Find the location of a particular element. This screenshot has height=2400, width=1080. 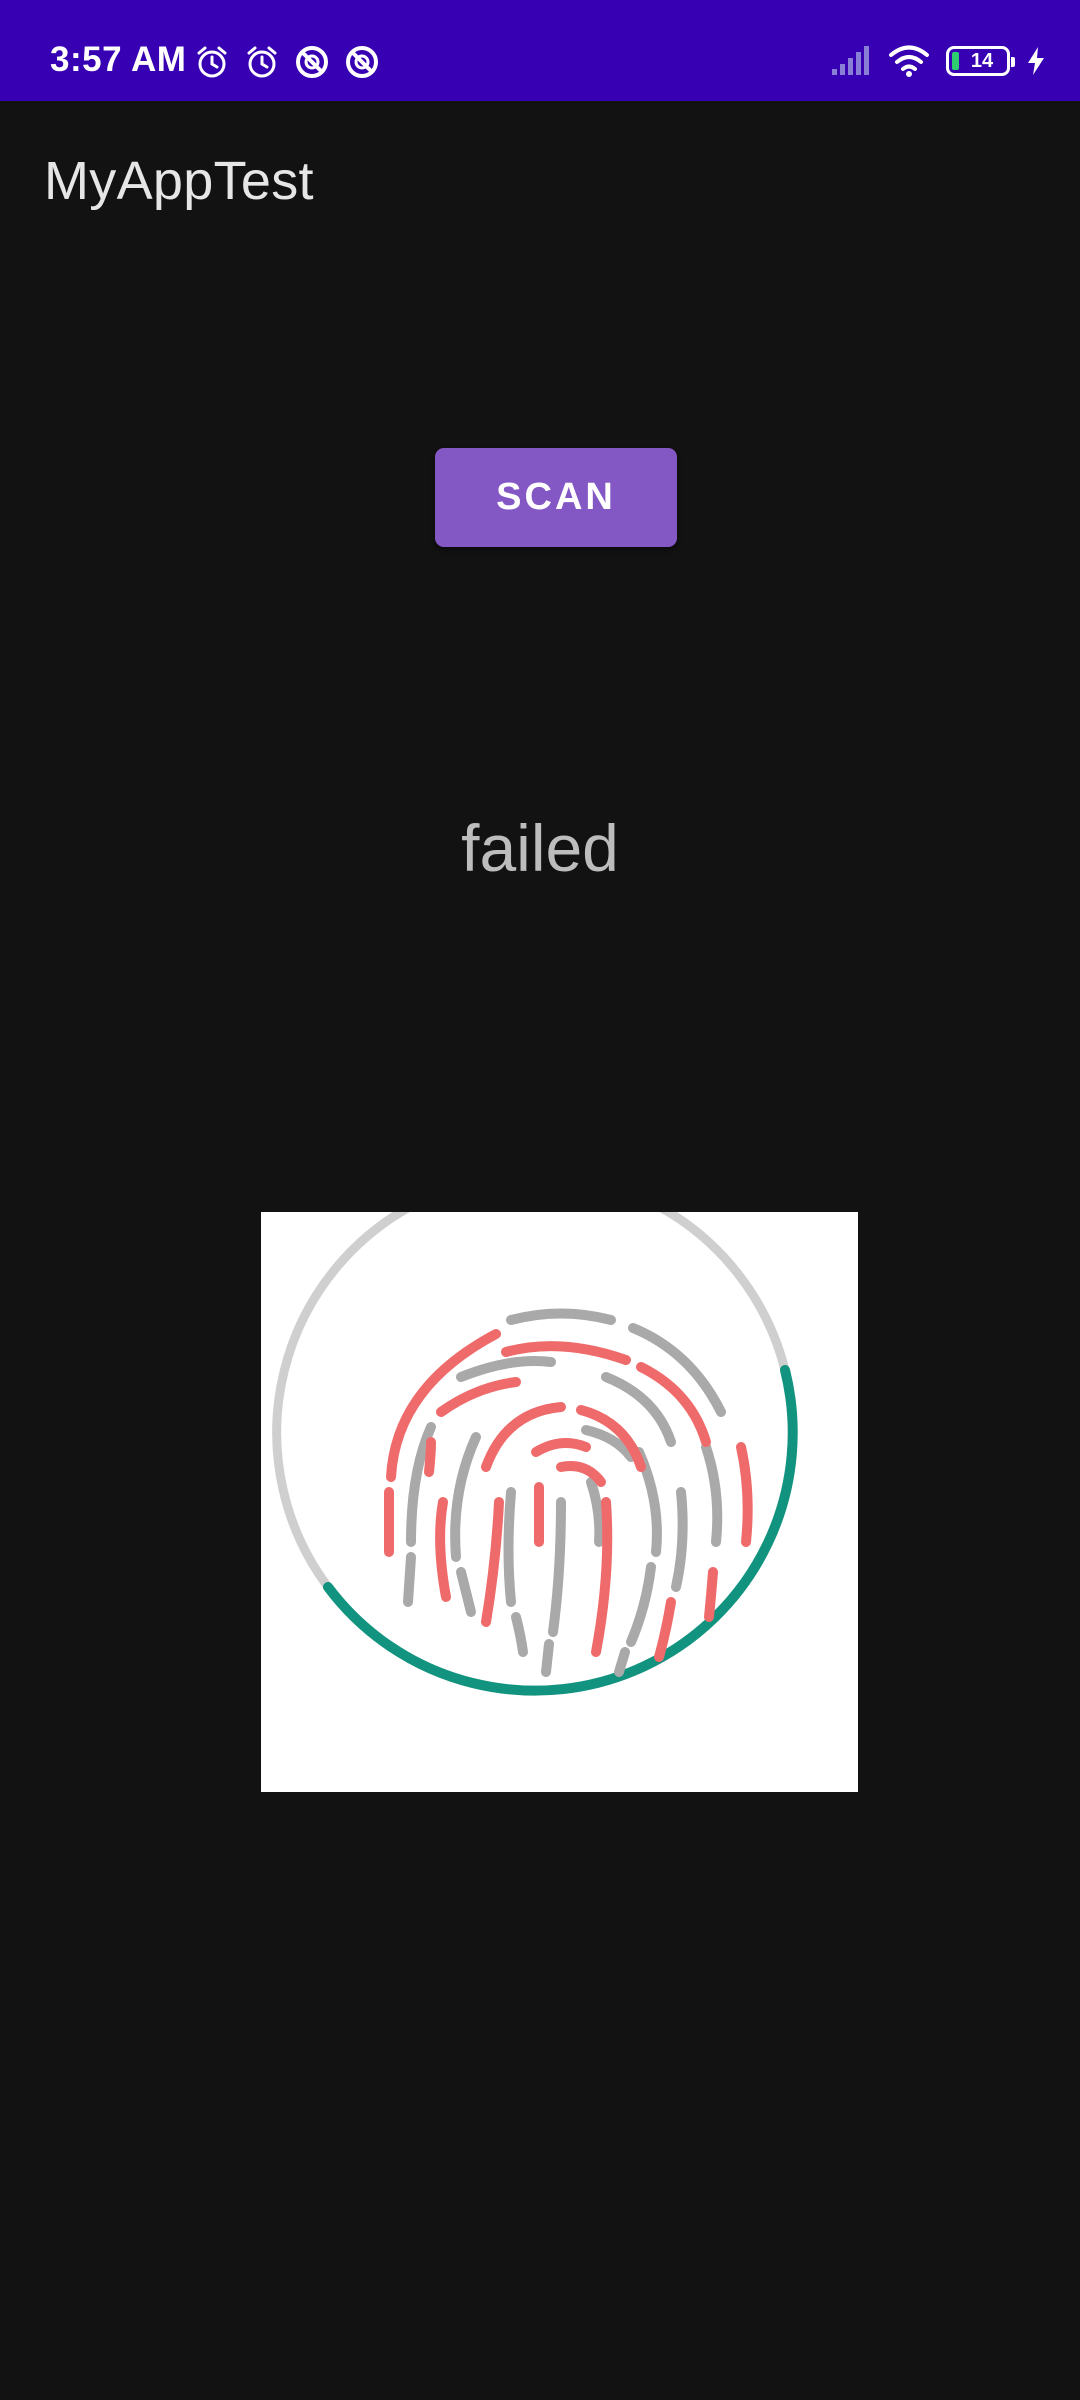

status-time: 3:57 AM is located at coordinates (118, 59).